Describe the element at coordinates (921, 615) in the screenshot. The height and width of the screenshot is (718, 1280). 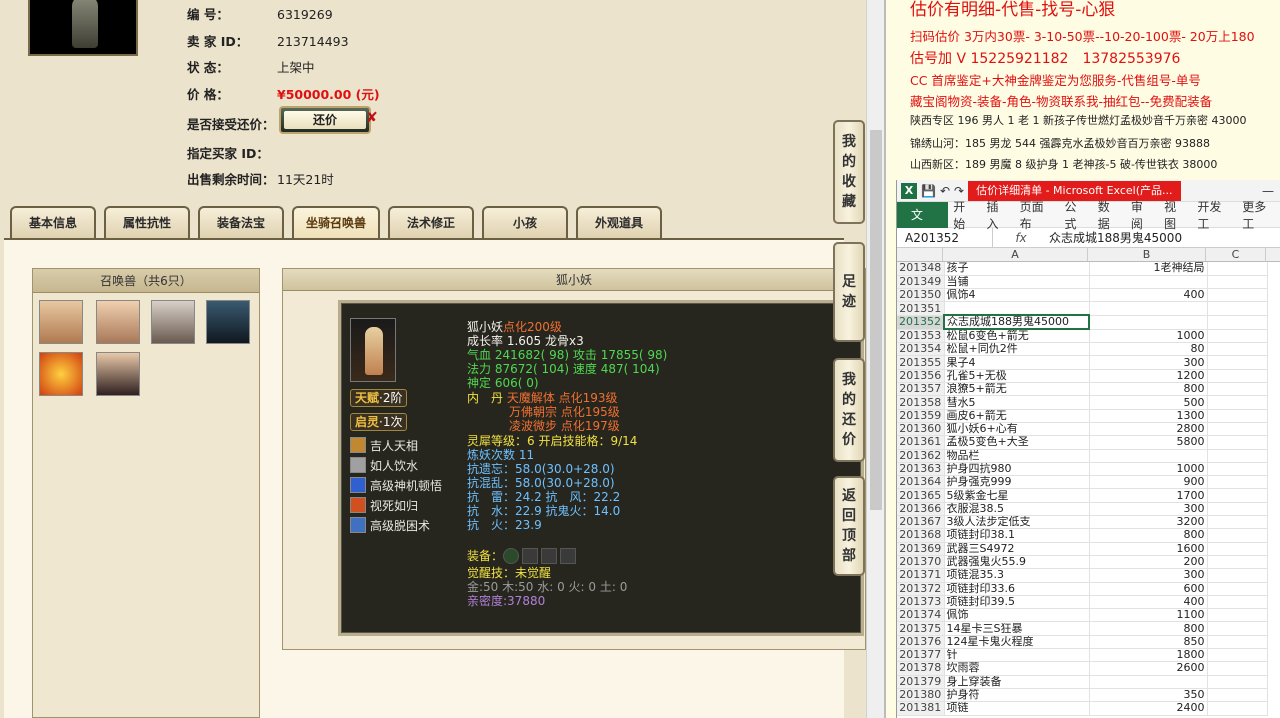
I see `row-number: 201374` at that location.